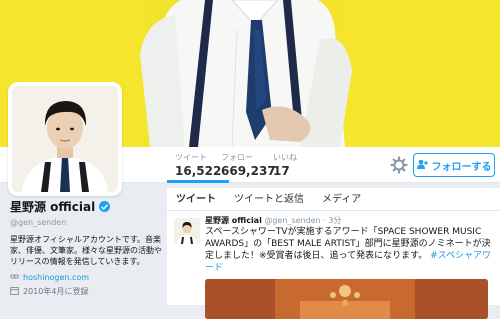 The height and width of the screenshot is (319, 500). Describe the element at coordinates (56, 277) in the screenshot. I see `profile-website-link: hoshinogen.com` at that location.